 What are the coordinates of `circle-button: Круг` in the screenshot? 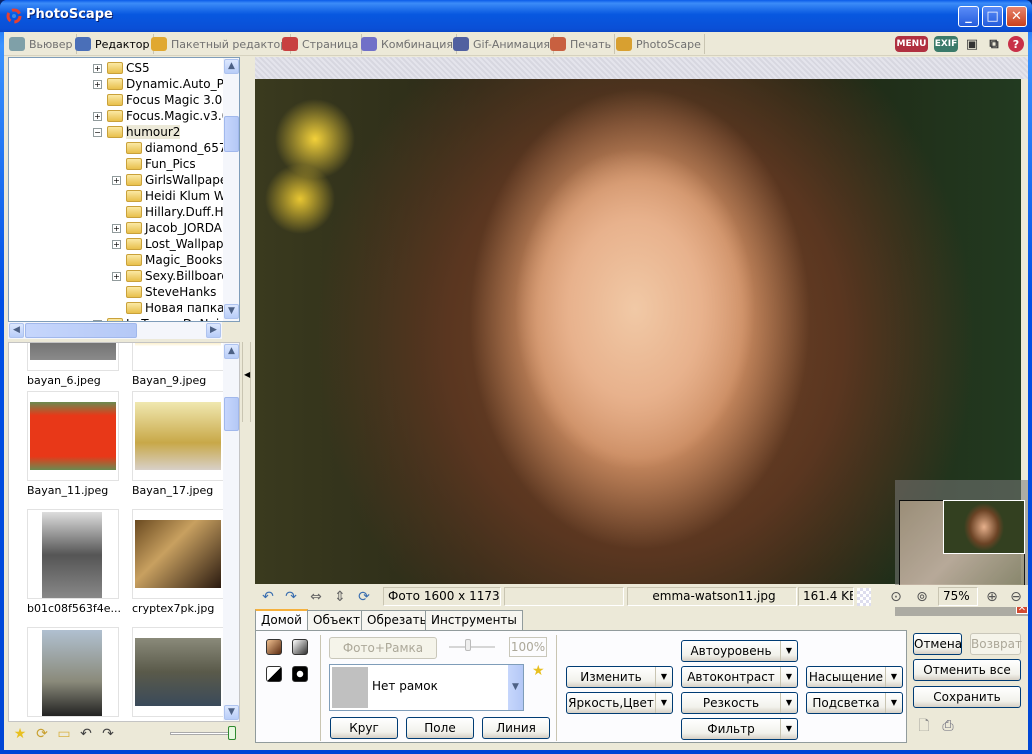 It's located at (364, 728).